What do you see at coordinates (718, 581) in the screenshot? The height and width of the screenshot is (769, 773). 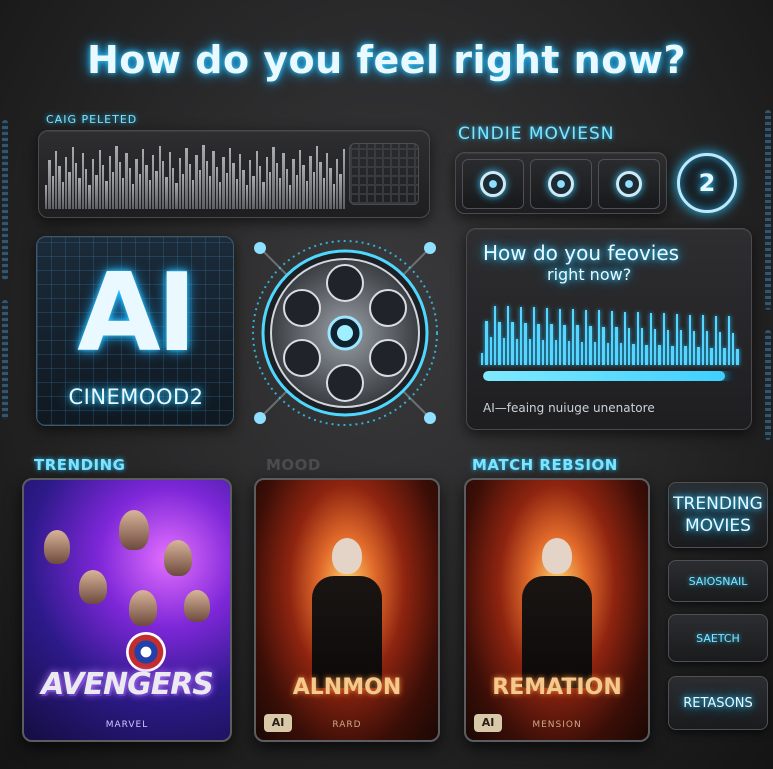 I see `save-button: SAIOSNAIL` at bounding box center [718, 581].